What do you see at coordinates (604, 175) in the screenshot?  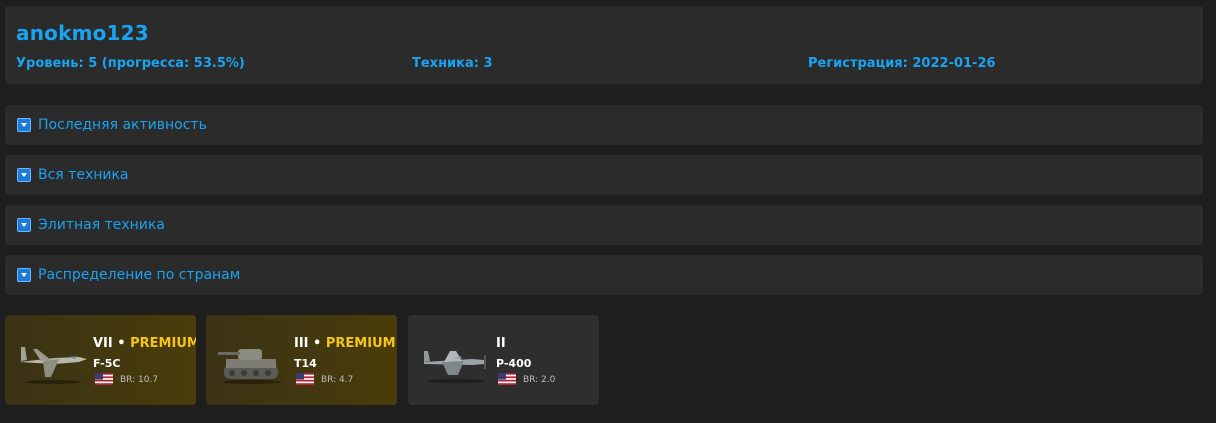 I see `section-all-vehicles: Вся техника` at bounding box center [604, 175].